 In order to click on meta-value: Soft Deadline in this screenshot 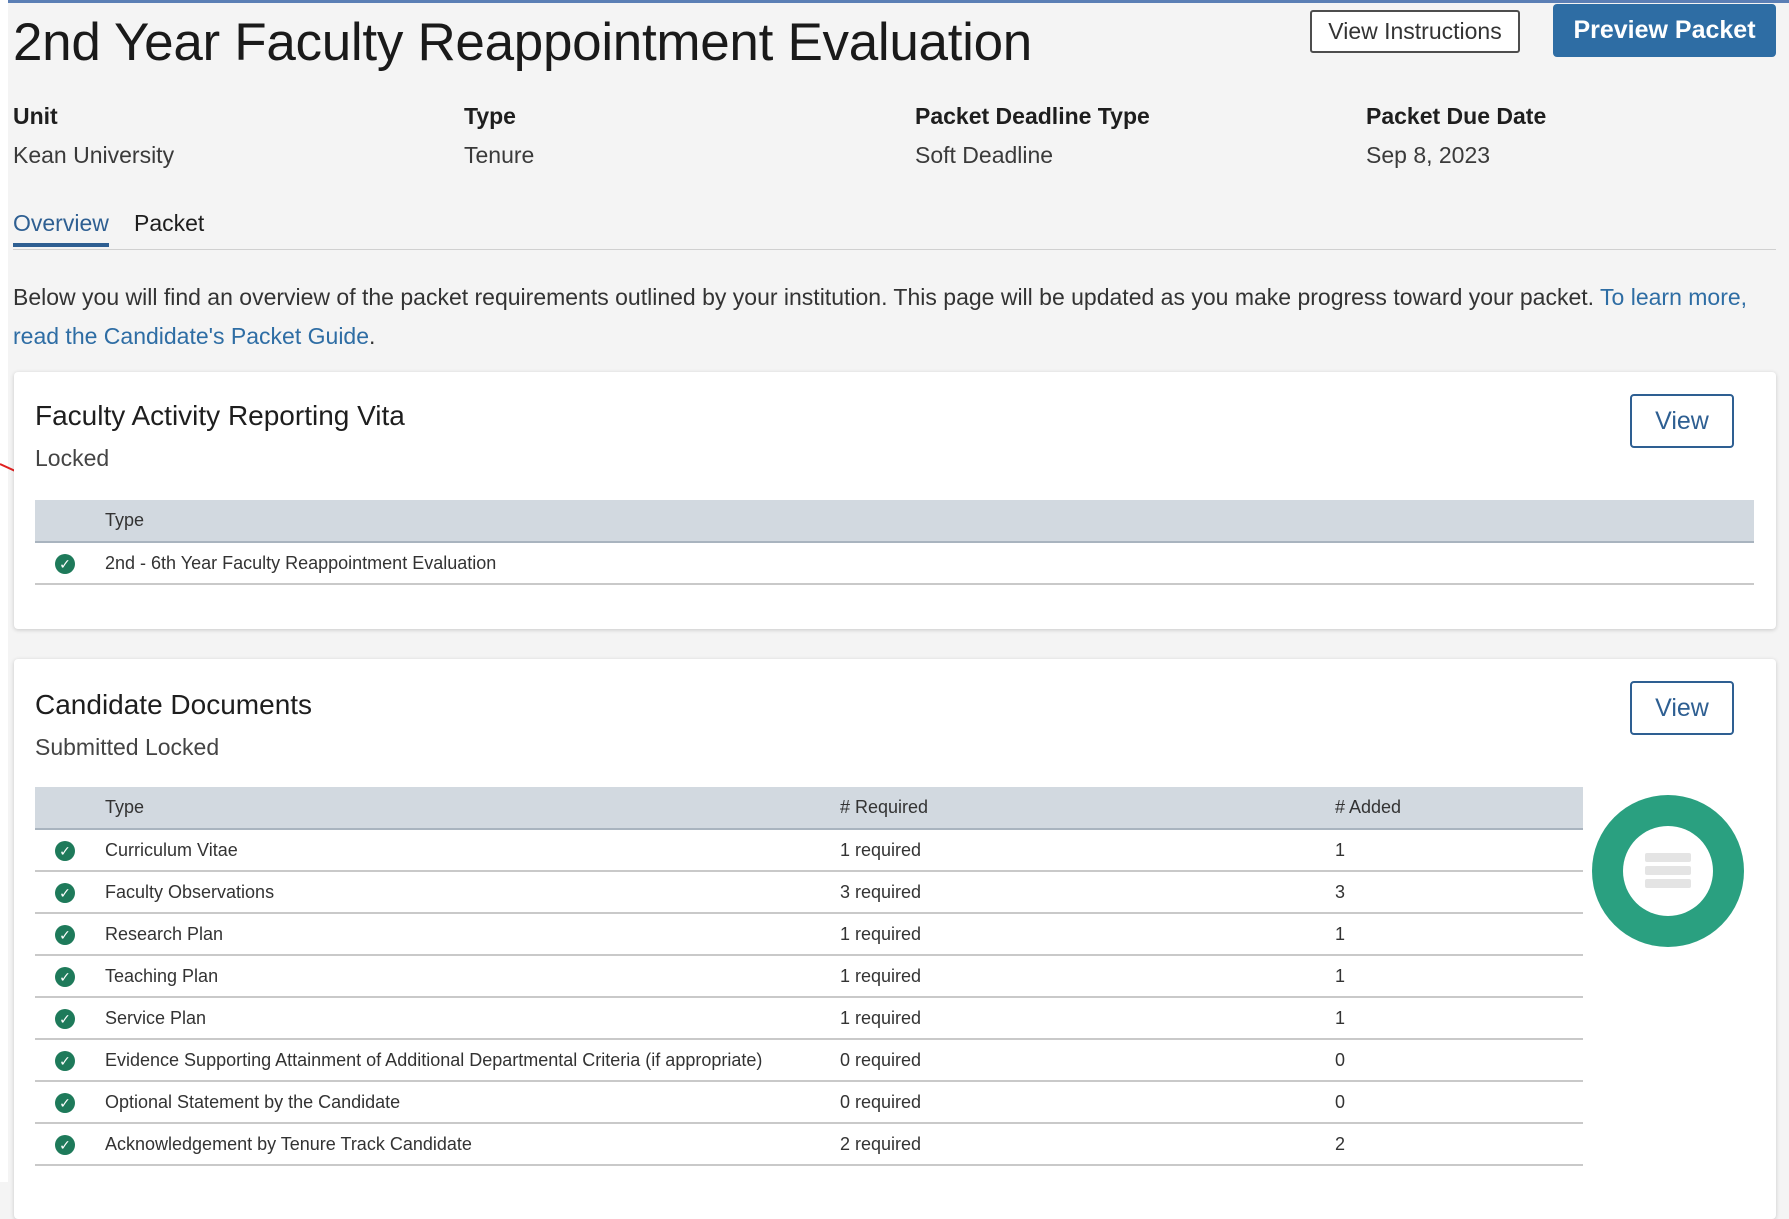, I will do `click(984, 155)`.